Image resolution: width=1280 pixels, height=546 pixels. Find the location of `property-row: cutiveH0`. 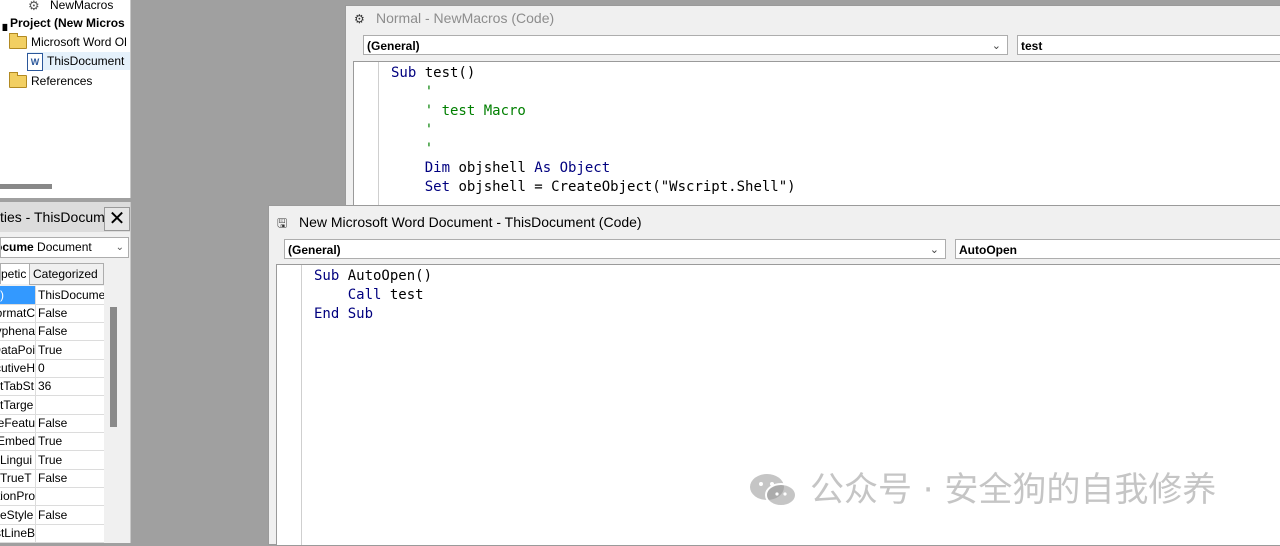

property-row: cutiveH0 is located at coordinates (52, 368).